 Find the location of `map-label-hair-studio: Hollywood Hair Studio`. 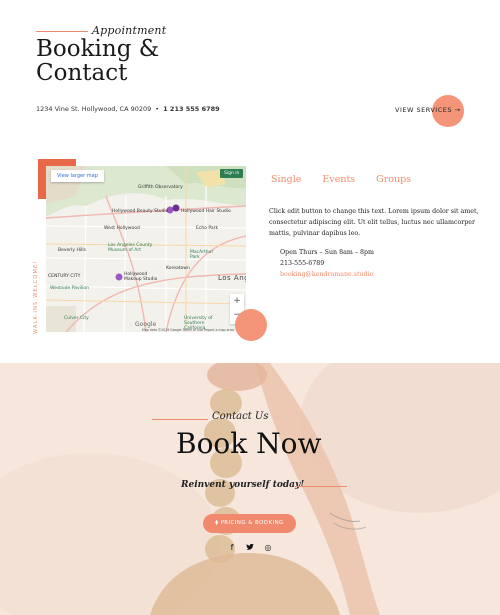

map-label-hair-studio: Hollywood Hair Studio is located at coordinates (206, 211).